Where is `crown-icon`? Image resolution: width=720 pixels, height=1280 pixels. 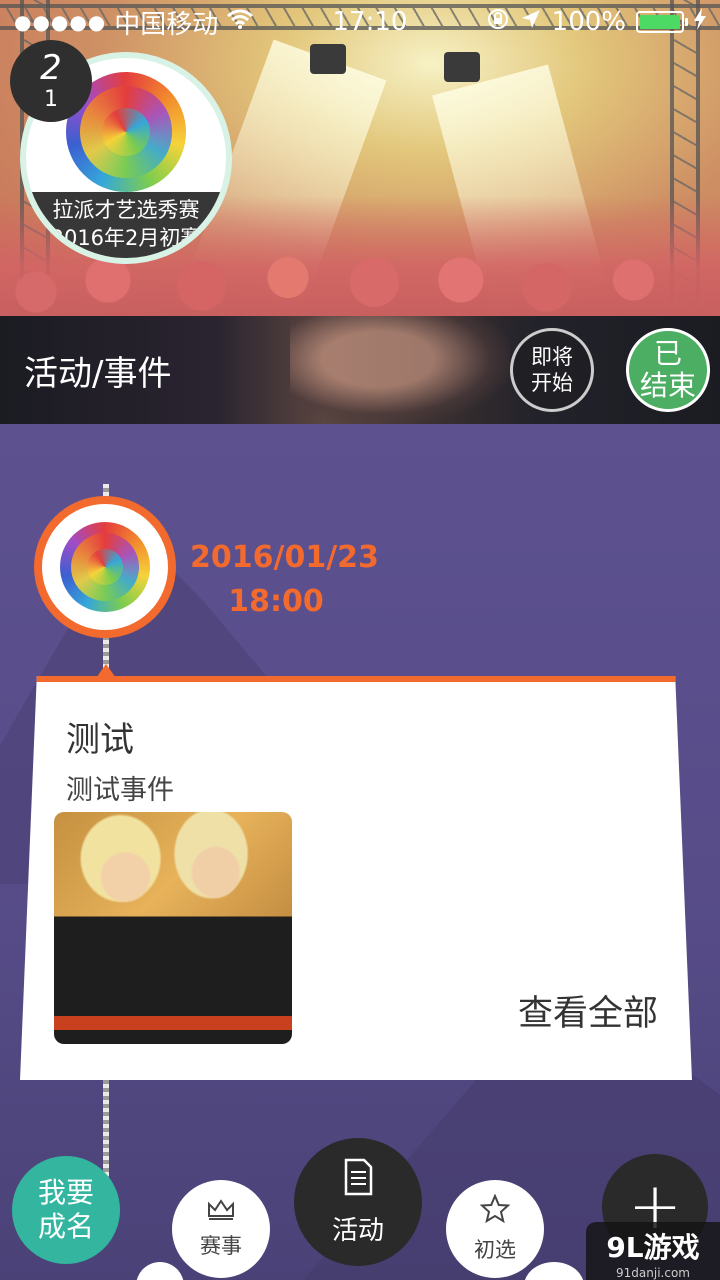 crown-icon is located at coordinates (221, 1211).